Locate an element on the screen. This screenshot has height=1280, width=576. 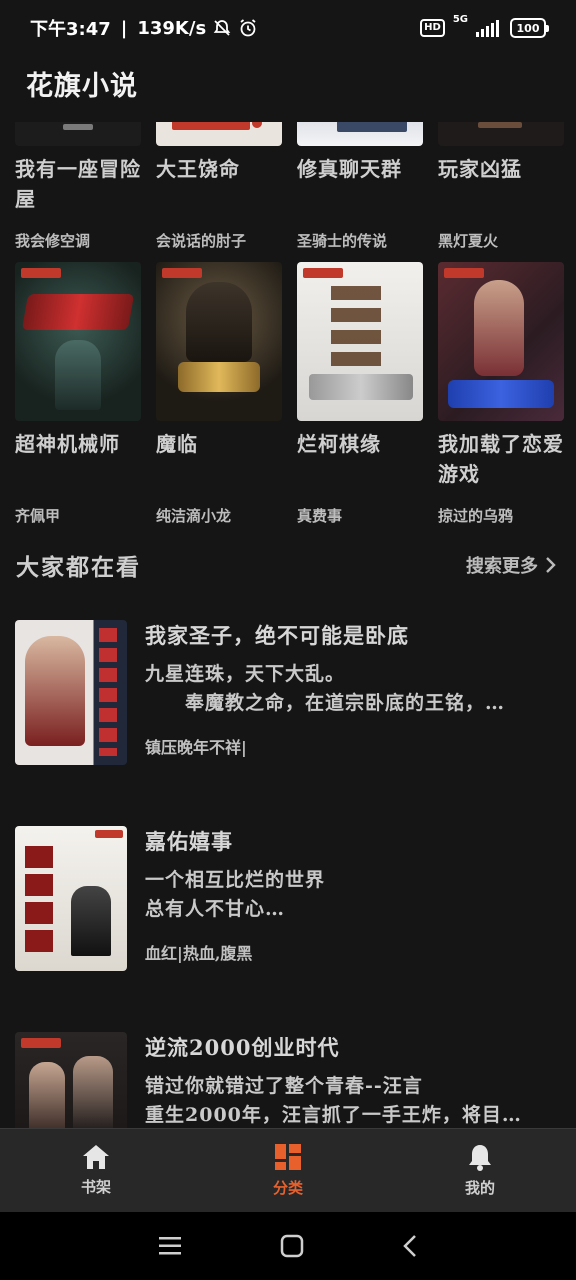
home-icon is located at coordinates (96, 1157).